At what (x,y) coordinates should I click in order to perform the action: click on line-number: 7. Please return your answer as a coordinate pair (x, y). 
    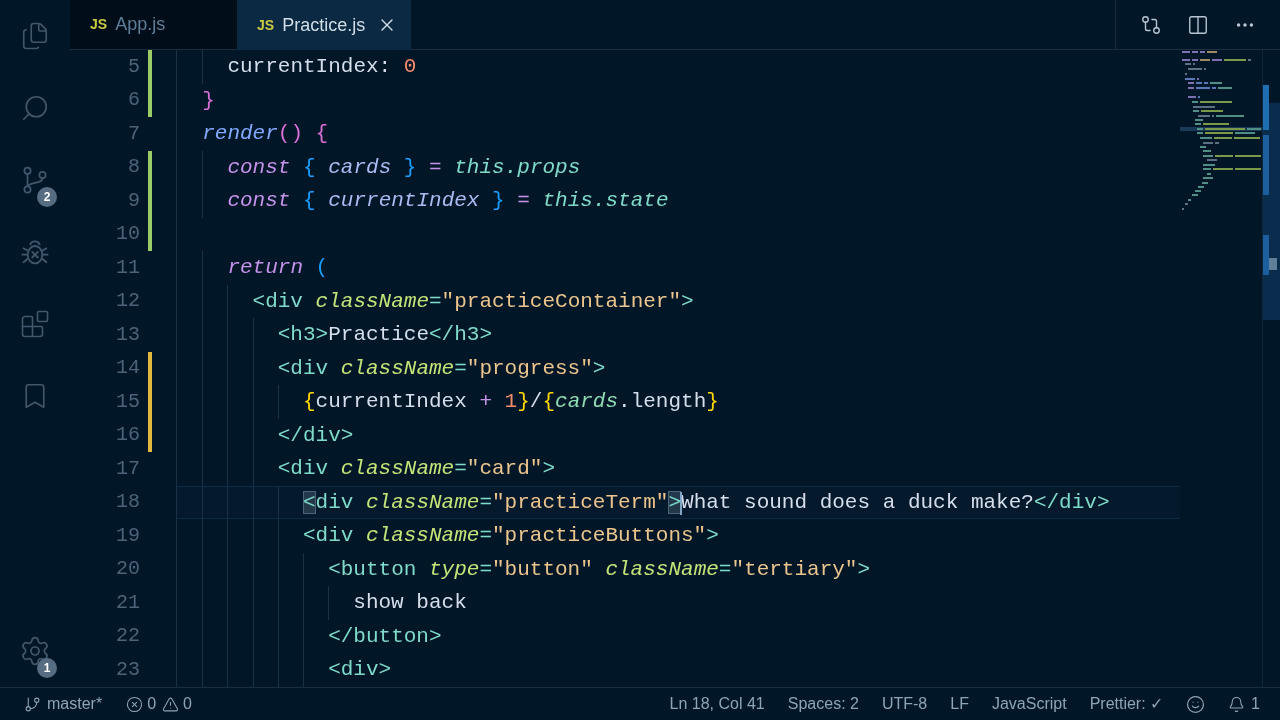
    Looking at the image, I should click on (133, 133).